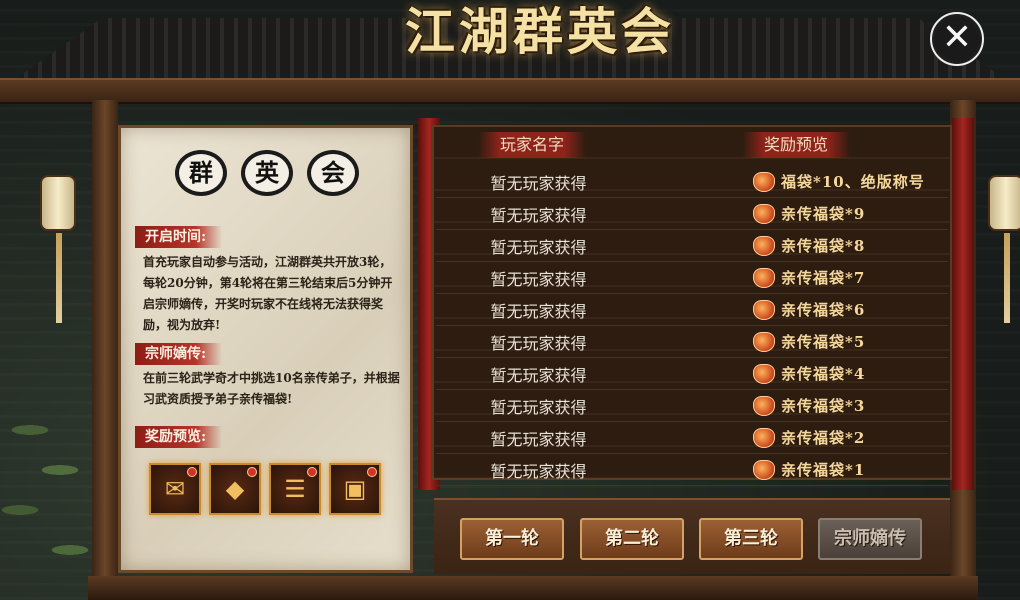 The width and height of the screenshot is (1020, 600). Describe the element at coordinates (632, 539) in the screenshot. I see `tab-round-two: 第二轮` at that location.